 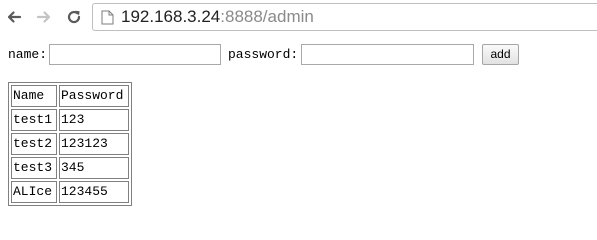 I want to click on back-button, so click(x=14, y=17).